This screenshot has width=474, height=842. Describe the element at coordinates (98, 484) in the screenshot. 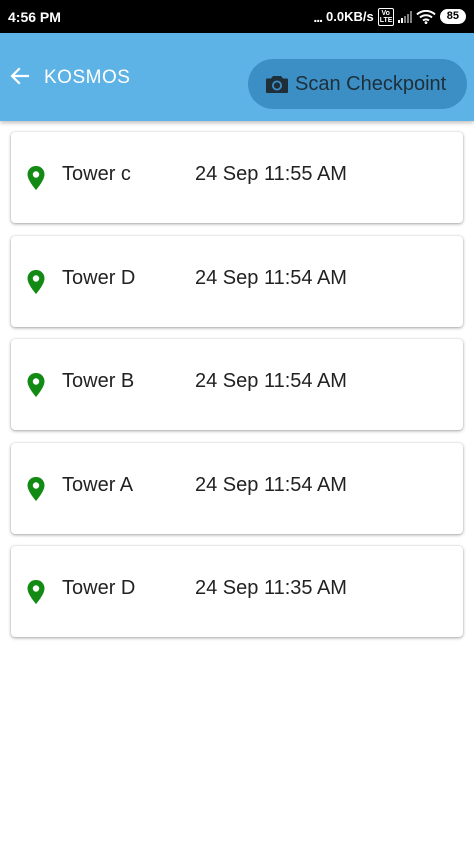

I see `tower-name: Tower A` at that location.